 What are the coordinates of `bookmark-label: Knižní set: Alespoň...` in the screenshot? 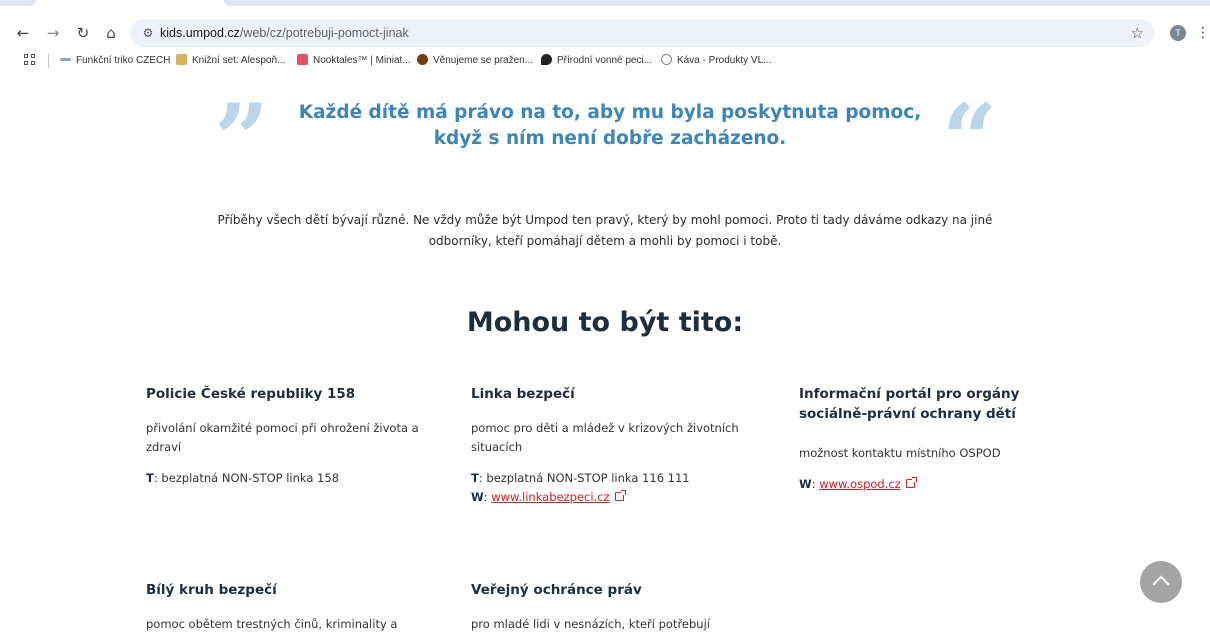 It's located at (239, 60).